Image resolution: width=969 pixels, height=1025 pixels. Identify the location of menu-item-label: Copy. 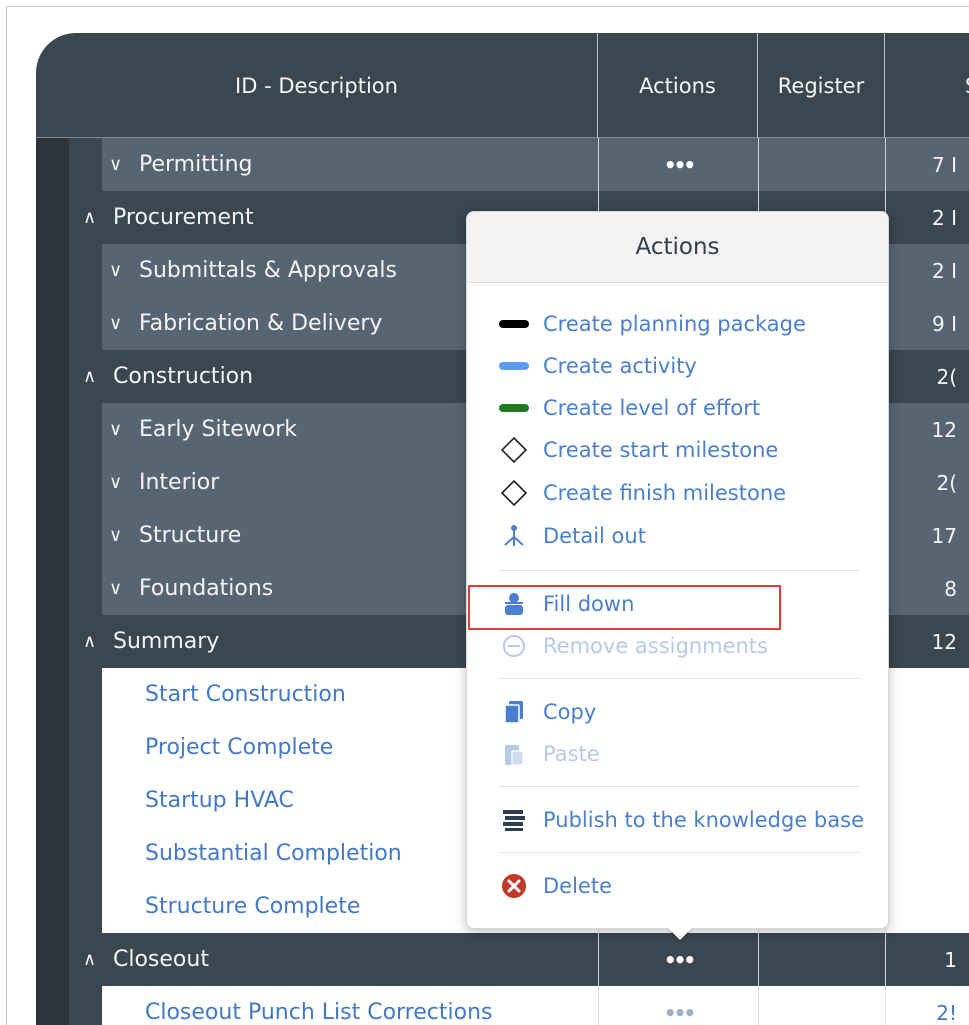
(570, 712).